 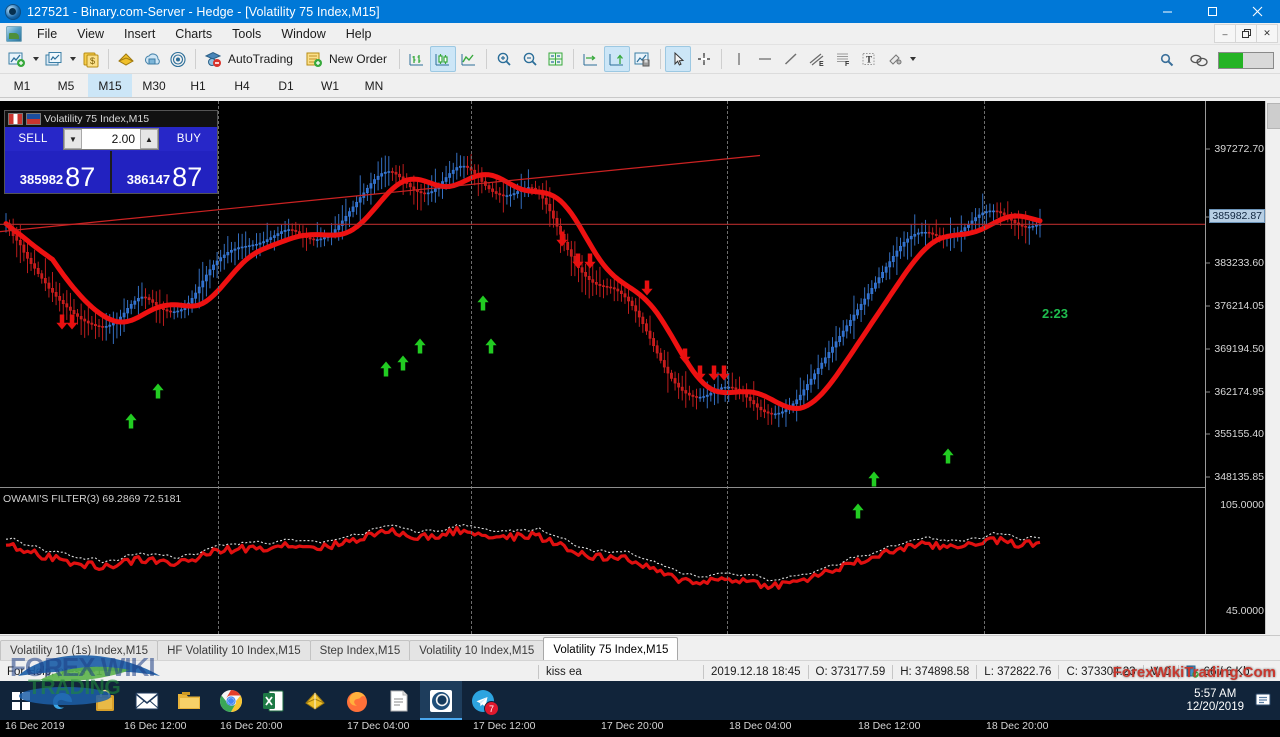 What do you see at coordinates (1264, 701) in the screenshot?
I see `notification-icon` at bounding box center [1264, 701].